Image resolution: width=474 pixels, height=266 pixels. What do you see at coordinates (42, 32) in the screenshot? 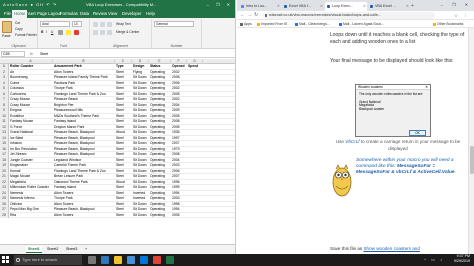
I see `bold-button: B` at bounding box center [42, 32].